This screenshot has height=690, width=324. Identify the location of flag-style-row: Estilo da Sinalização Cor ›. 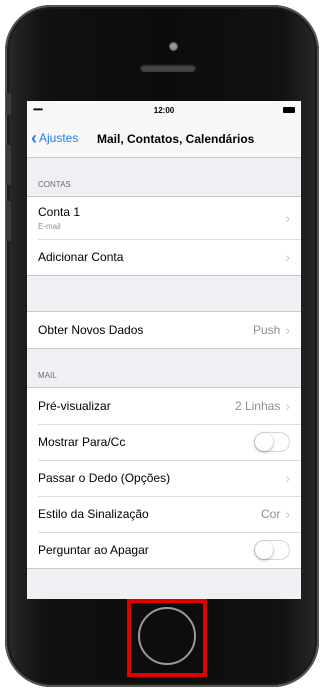
(164, 514).